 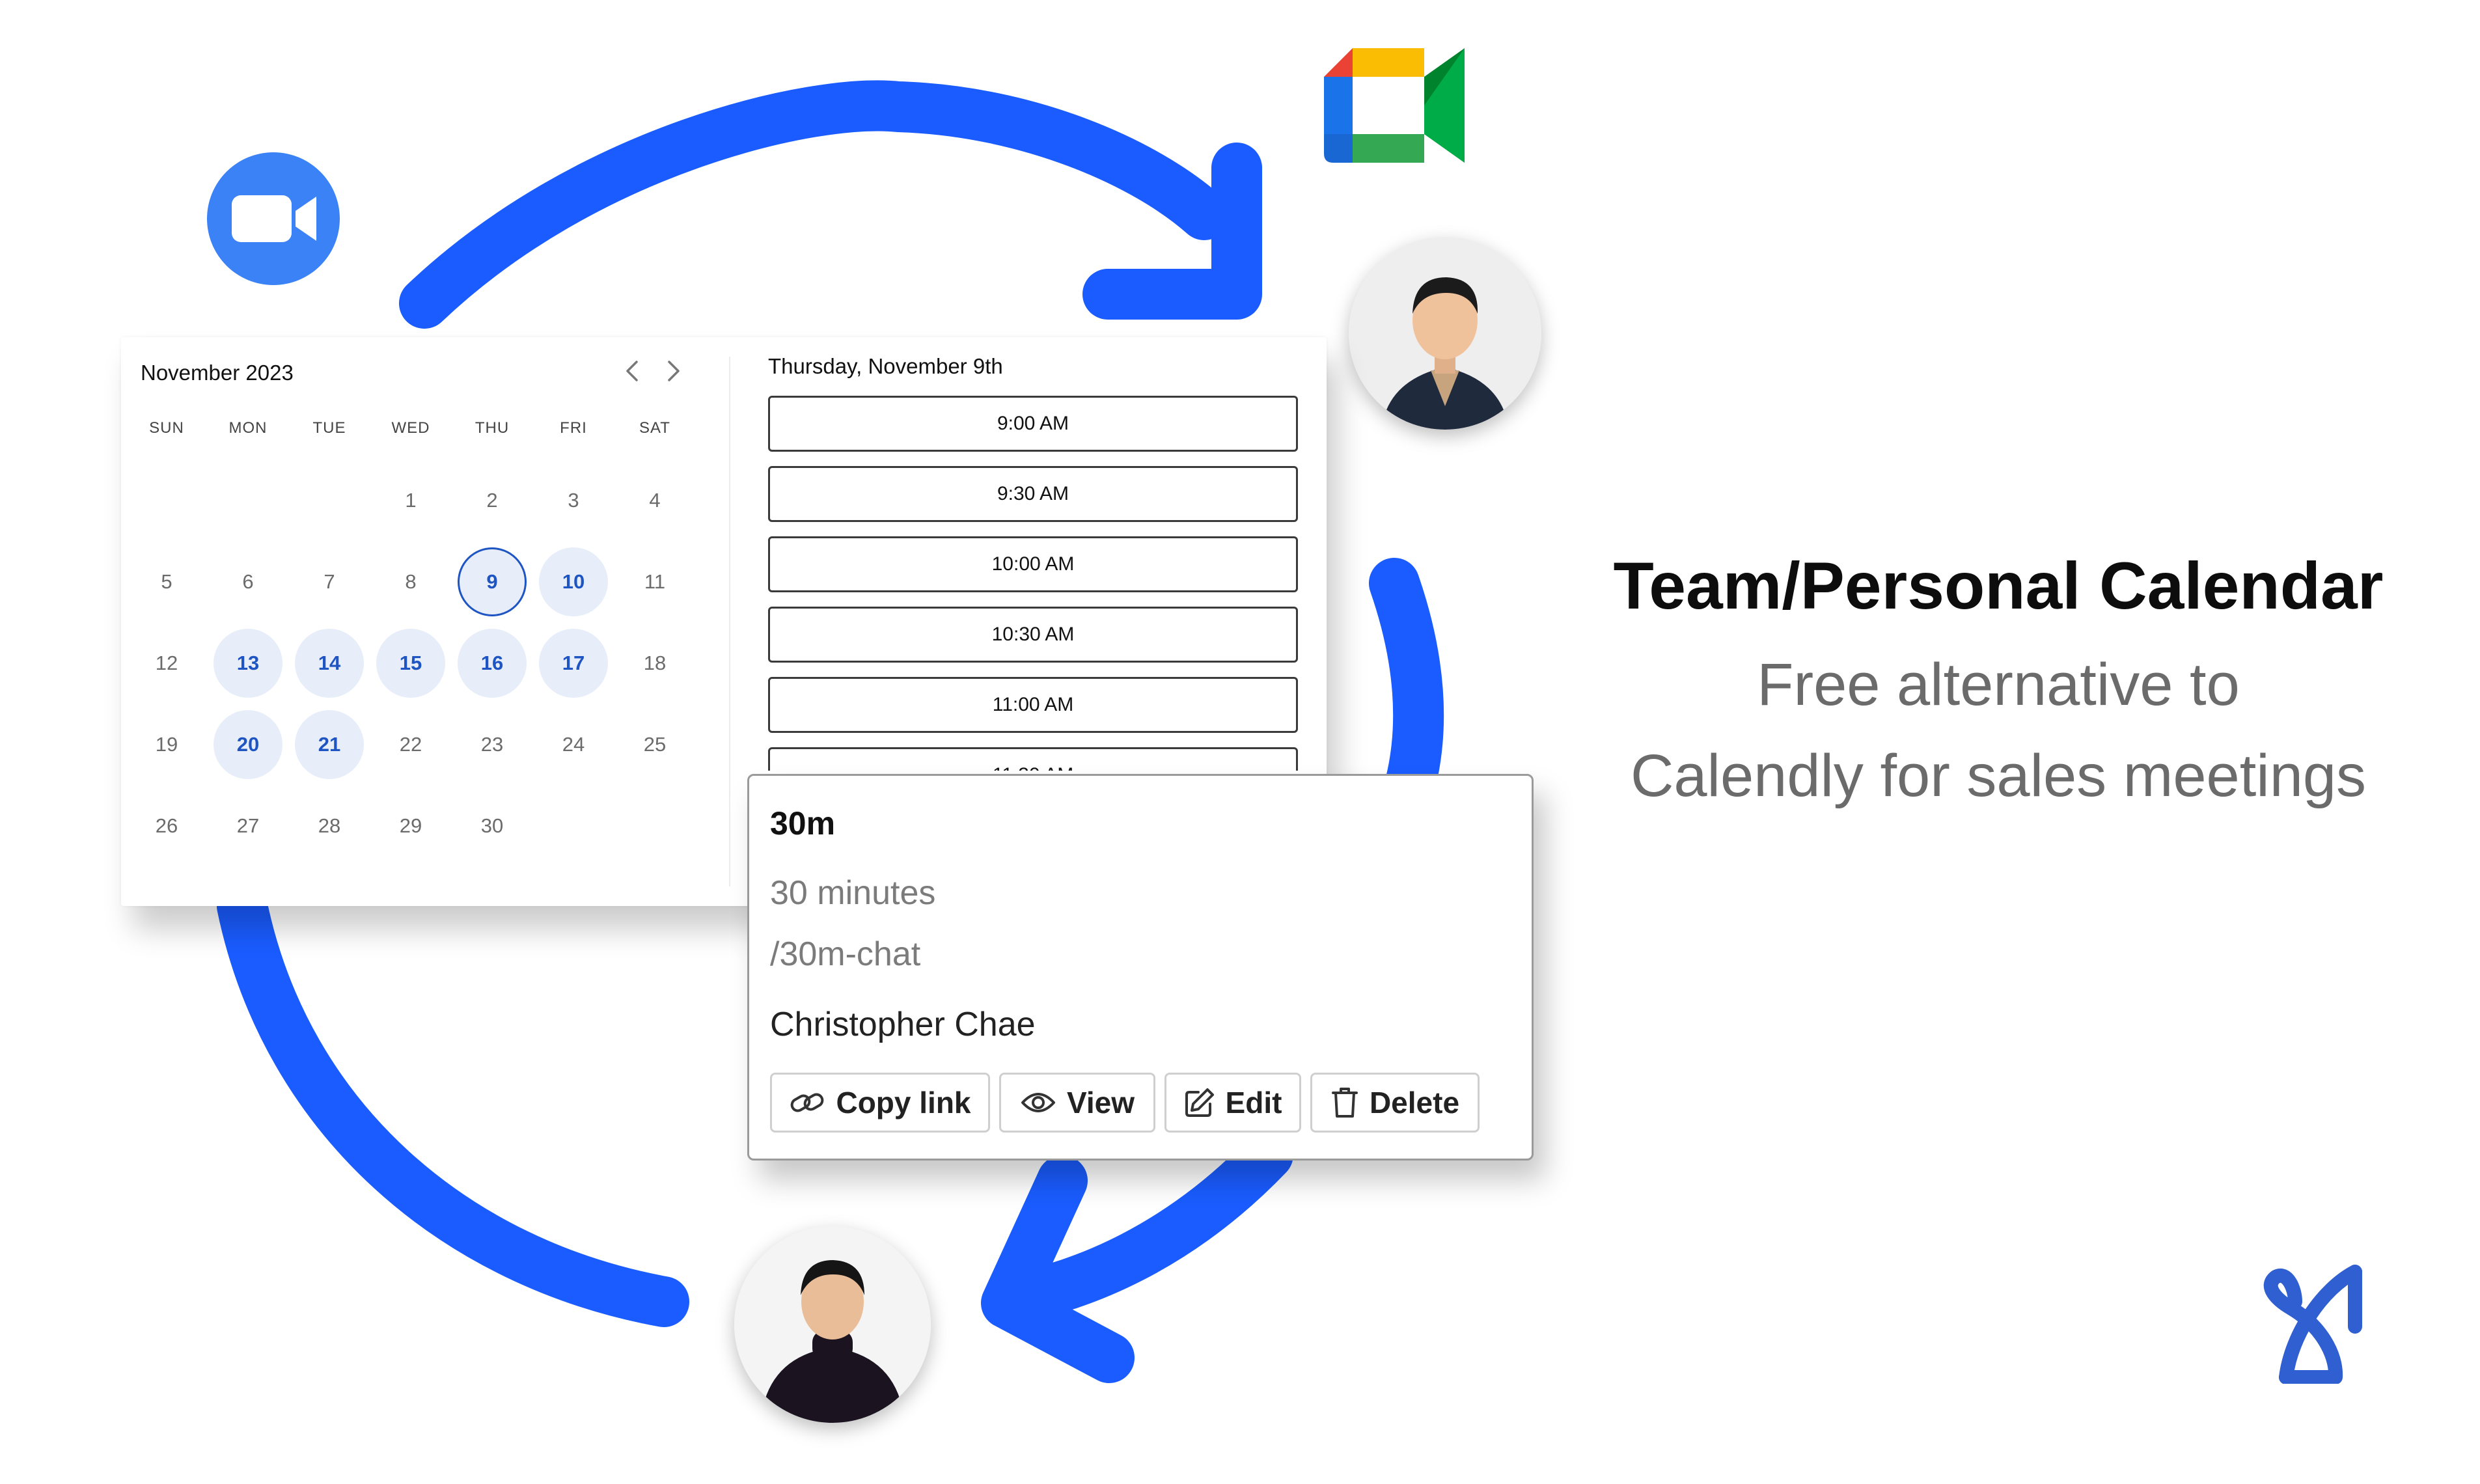 What do you see at coordinates (573, 581) in the screenshot?
I see `calendar-day-available: 10` at bounding box center [573, 581].